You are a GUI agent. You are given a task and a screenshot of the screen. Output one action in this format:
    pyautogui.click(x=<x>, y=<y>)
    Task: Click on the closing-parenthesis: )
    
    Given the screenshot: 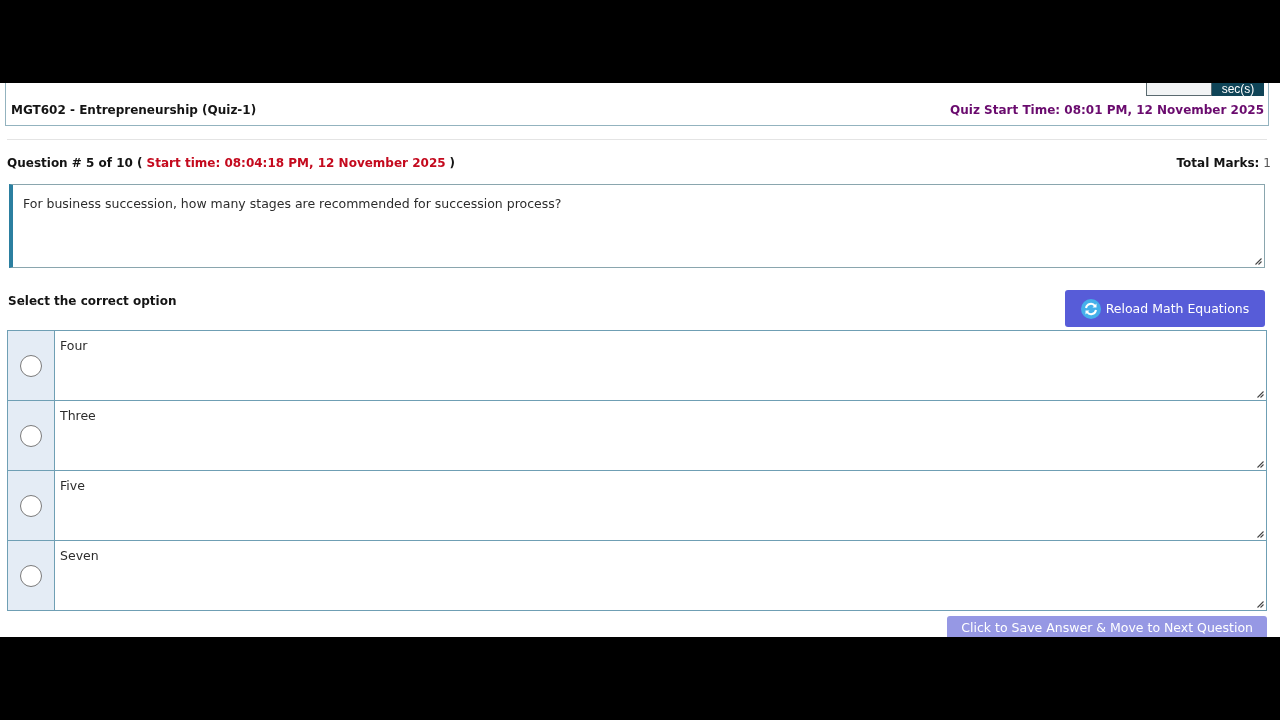 What is the action you would take?
    pyautogui.click(x=452, y=163)
    